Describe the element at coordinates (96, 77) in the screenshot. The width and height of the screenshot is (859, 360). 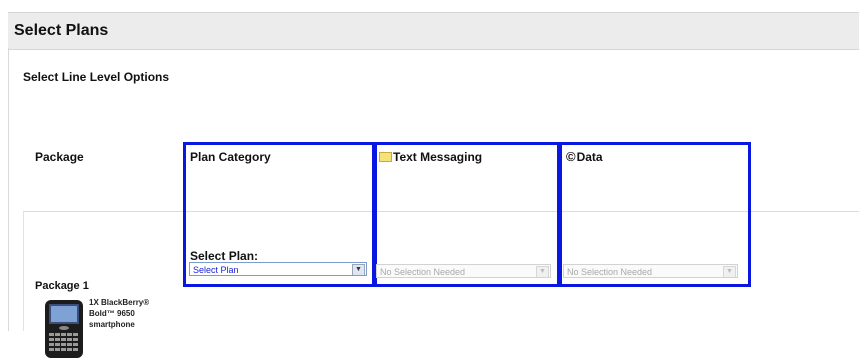
I see `section-title: Select Line Level Options` at that location.